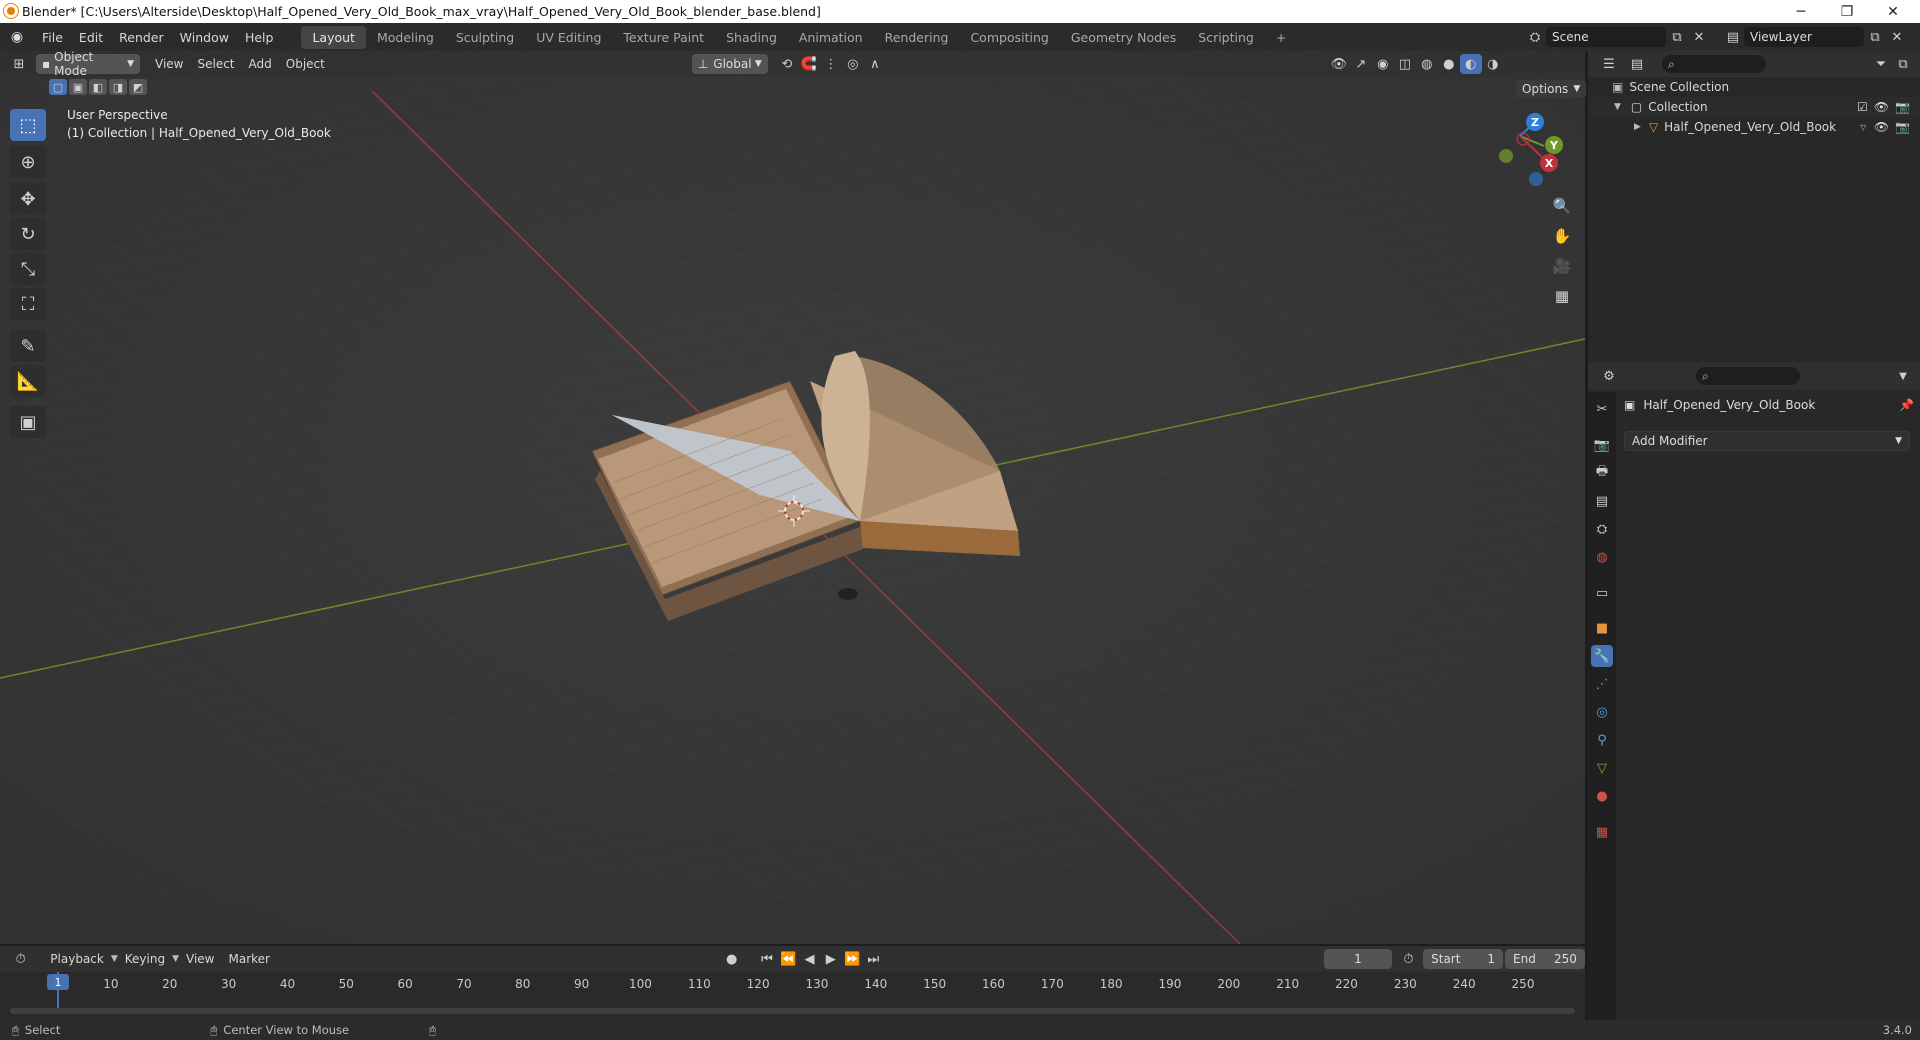 The height and width of the screenshot is (1040, 1920). Describe the element at coordinates (568, 37) in the screenshot. I see `tab-uv-editing: UV Editing` at that location.